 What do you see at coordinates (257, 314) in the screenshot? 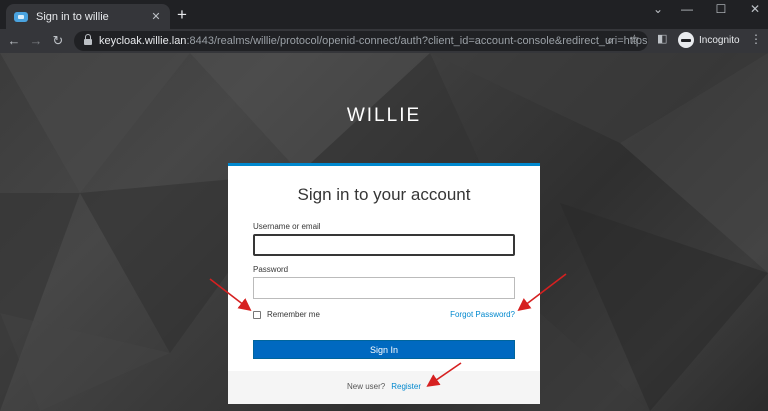
I see `remember-me-checkbox` at bounding box center [257, 314].